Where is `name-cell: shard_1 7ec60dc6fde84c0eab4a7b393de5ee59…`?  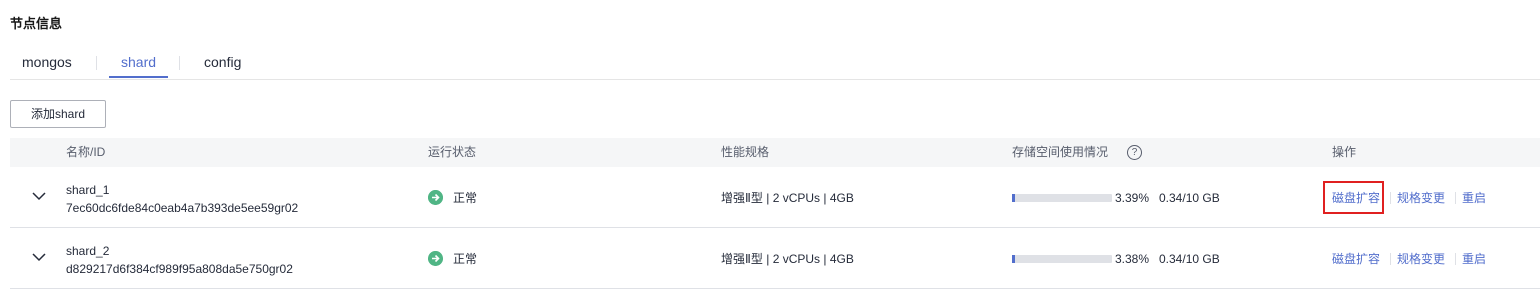 name-cell: shard_1 7ec60dc6fde84c0eab4a7b393de5ee59… is located at coordinates (182, 199).